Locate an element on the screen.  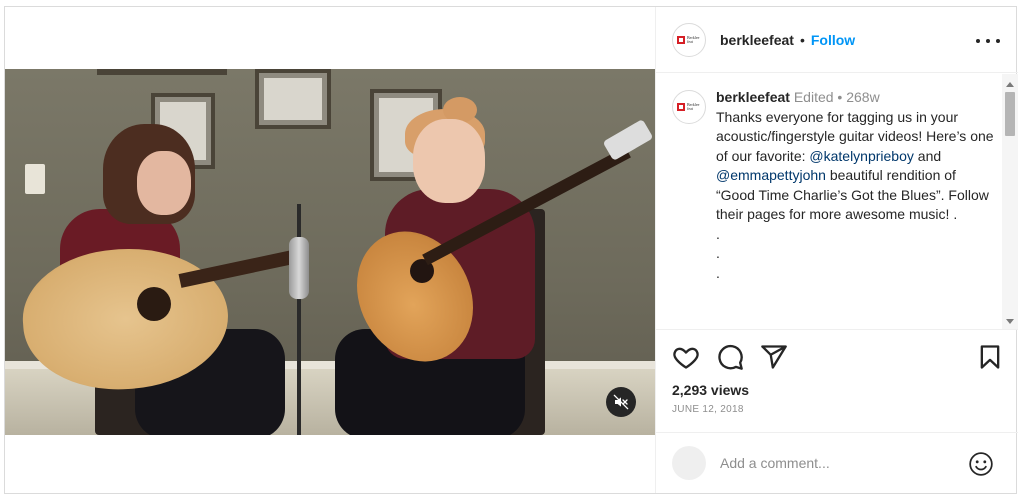
more-options-icon is located at coordinates (988, 41).